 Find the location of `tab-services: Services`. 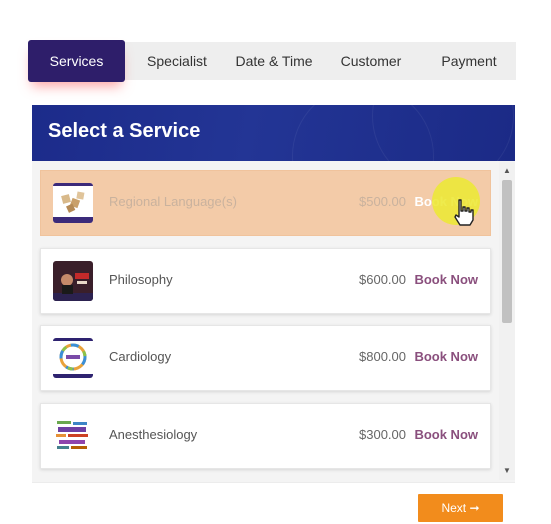

tab-services: Services is located at coordinates (76, 61).